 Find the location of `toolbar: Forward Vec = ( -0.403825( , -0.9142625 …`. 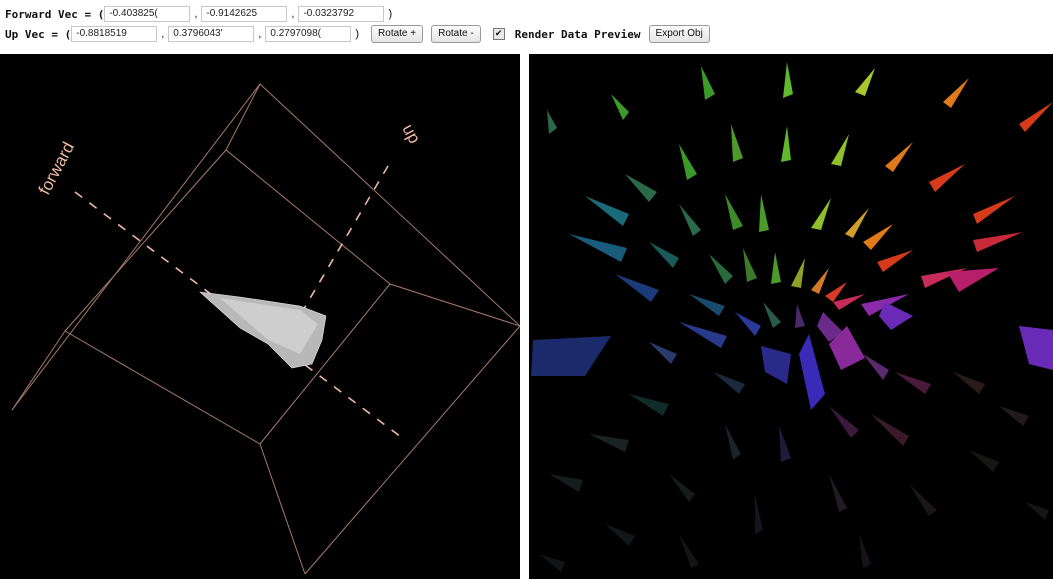

toolbar: Forward Vec = ( -0.403825( , -0.9142625 … is located at coordinates (526, 26).